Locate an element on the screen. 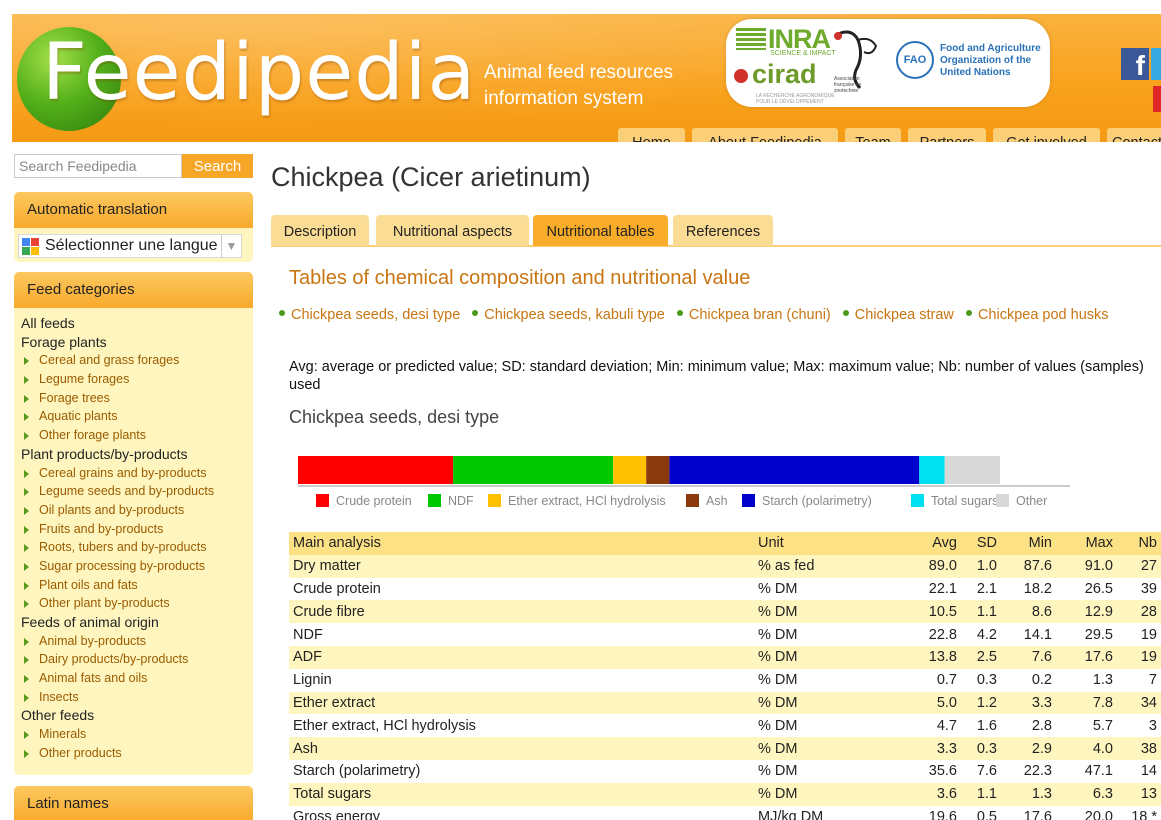 The height and width of the screenshot is (820, 1161). nav-partners: Partners is located at coordinates (947, 135).